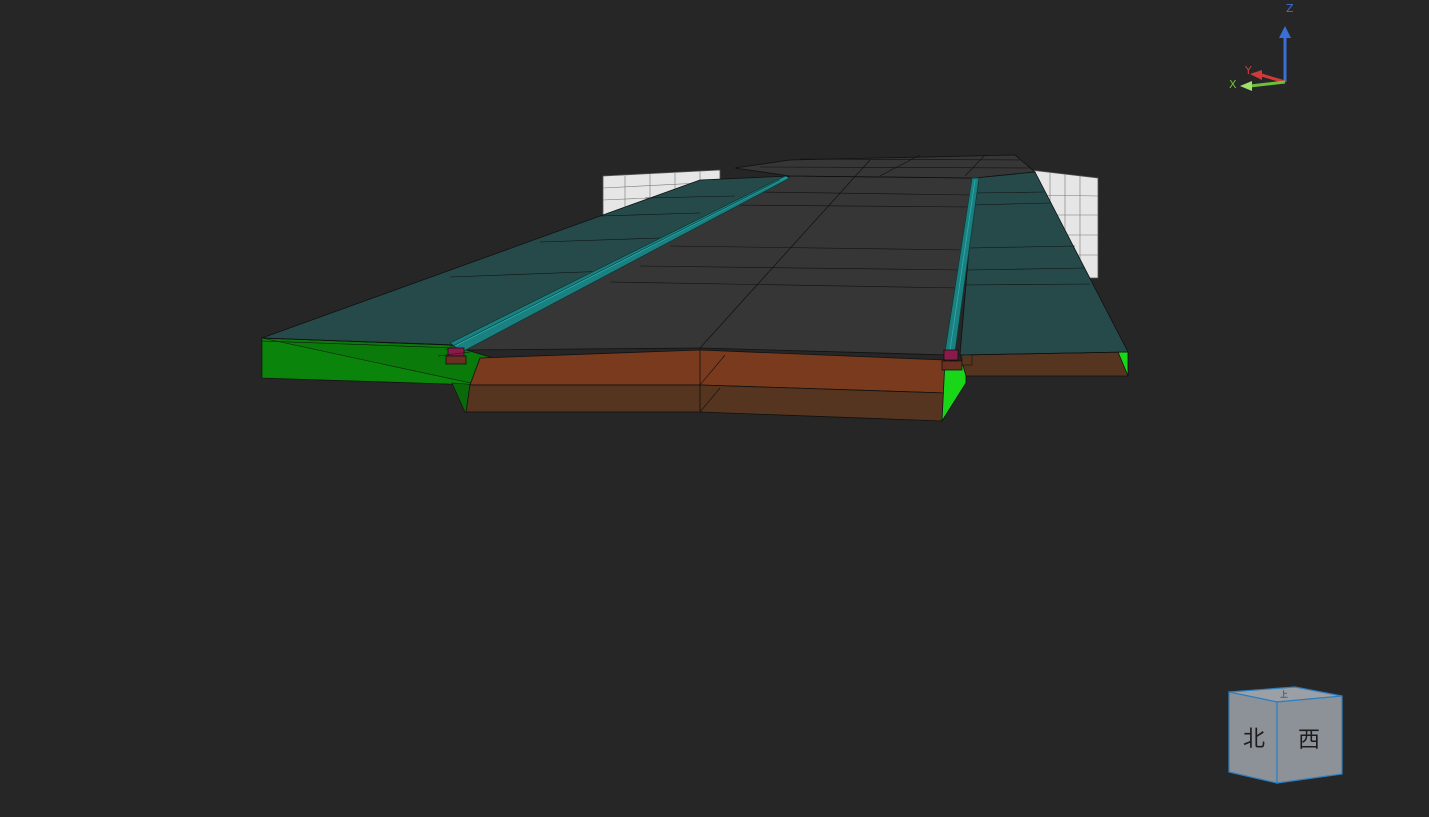 This screenshot has width=1429, height=817. Describe the element at coordinates (1044, 263) in the screenshot. I see `right-slab` at that location.